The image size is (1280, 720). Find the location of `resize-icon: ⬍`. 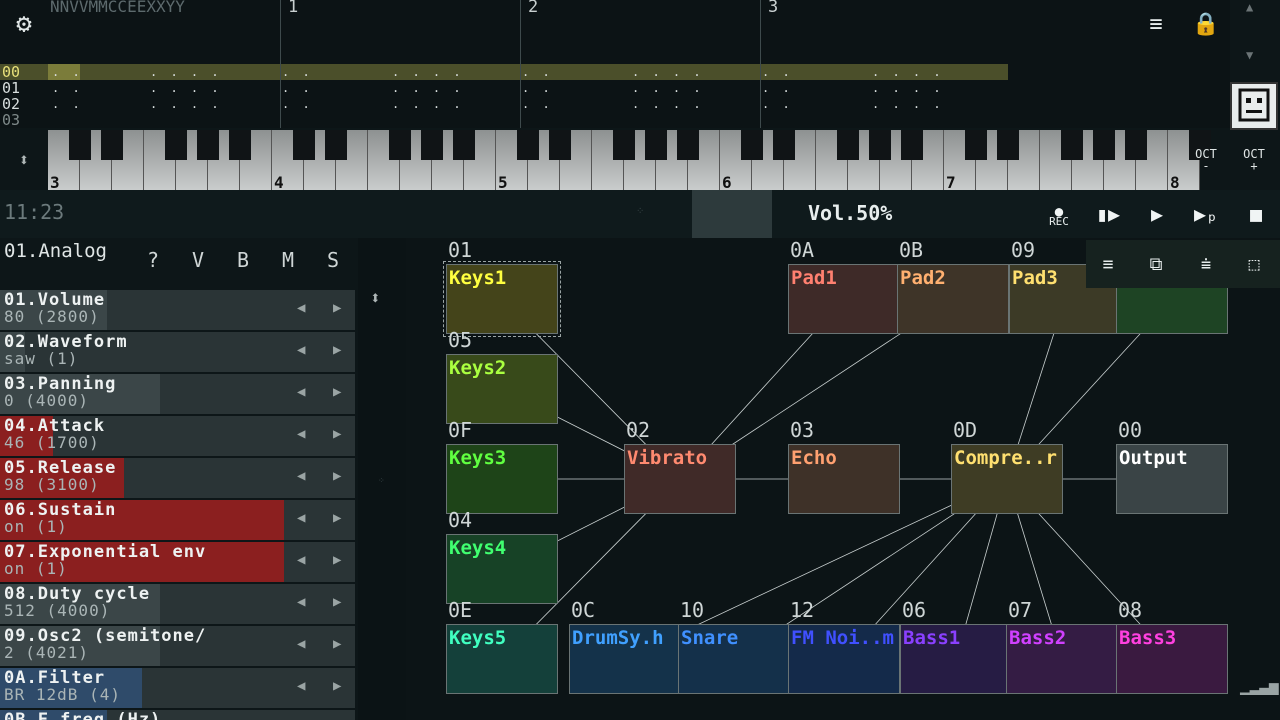

resize-icon: ⬍ is located at coordinates (375, 298).